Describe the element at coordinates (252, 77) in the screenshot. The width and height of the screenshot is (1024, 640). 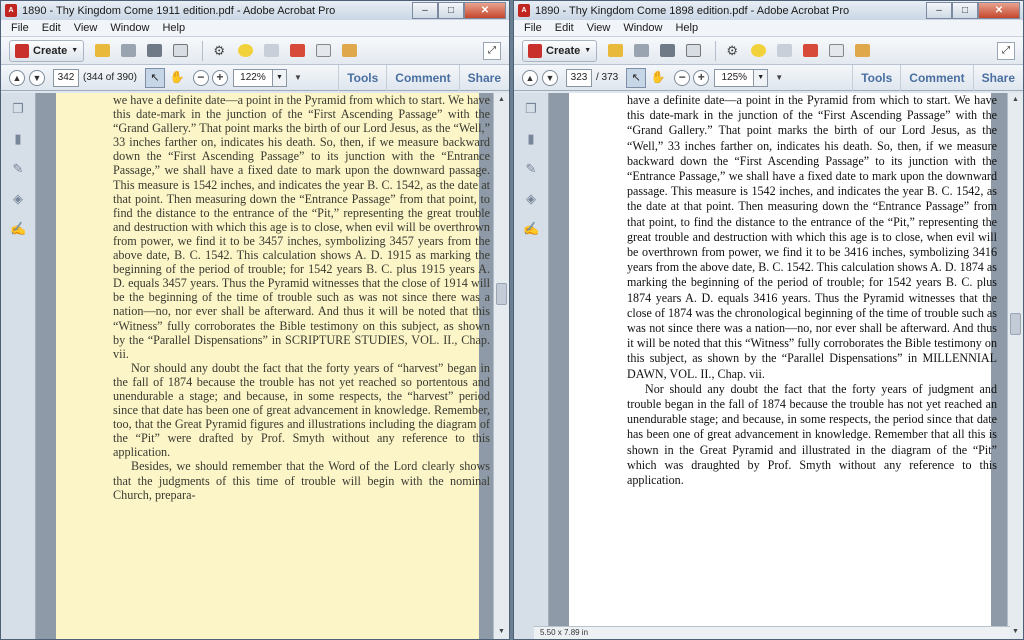
I see `zoom-input: 122%` at that location.